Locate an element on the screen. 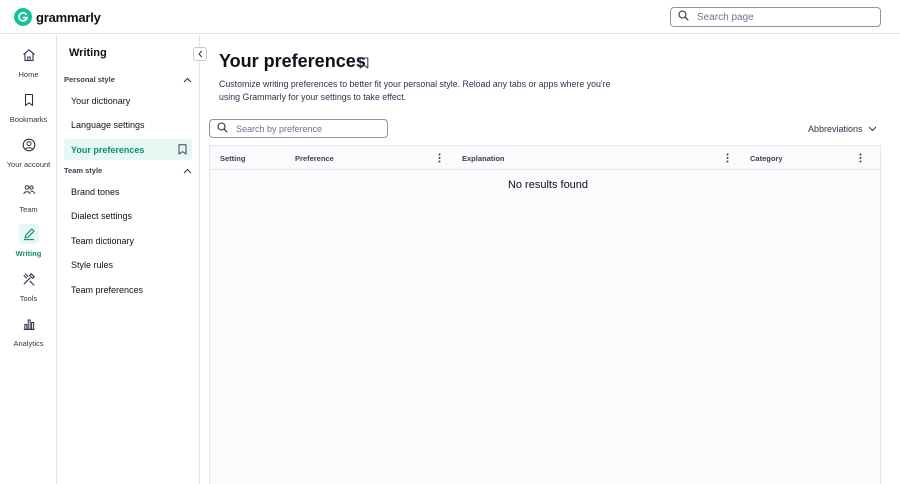  rail-label: Home is located at coordinates (28, 74).